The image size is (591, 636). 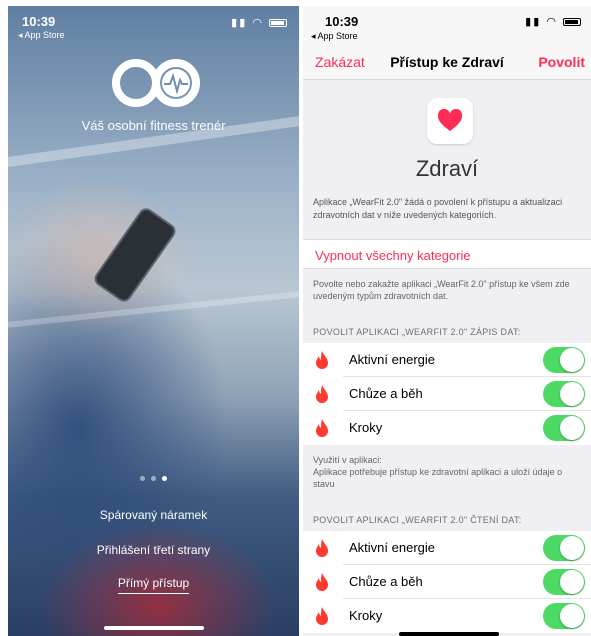 I want to click on disable-all-row: Vypnout všechny kategorie, so click(x=447, y=254).